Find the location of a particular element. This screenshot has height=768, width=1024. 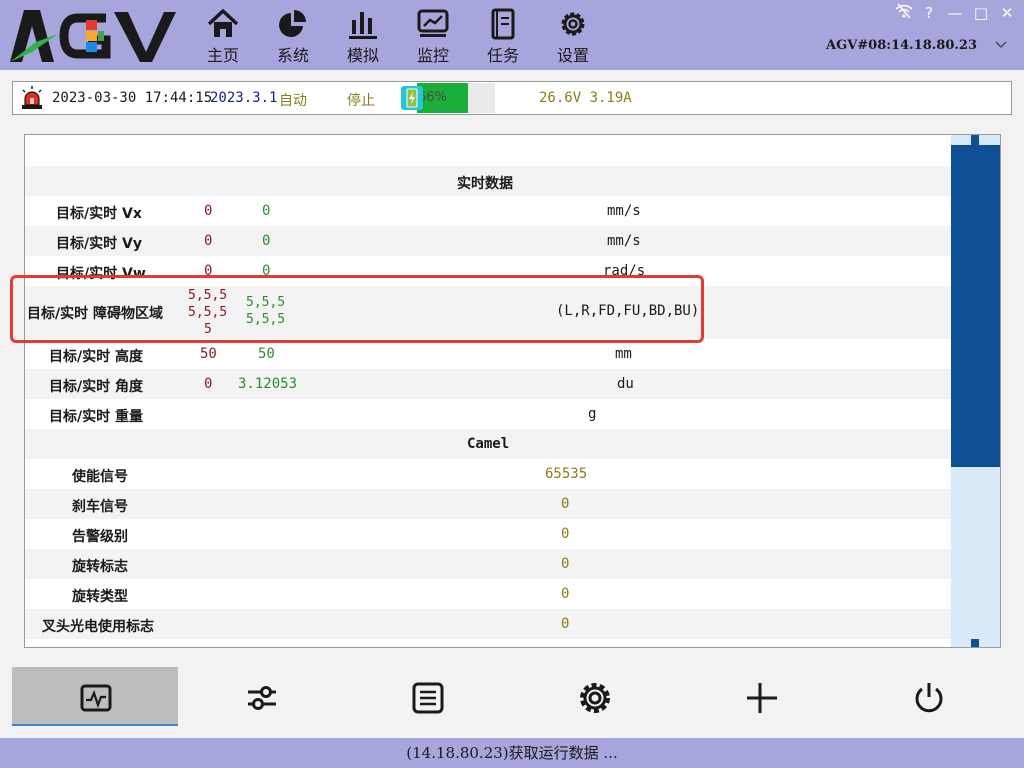

status-state: 停止 is located at coordinates (361, 101).